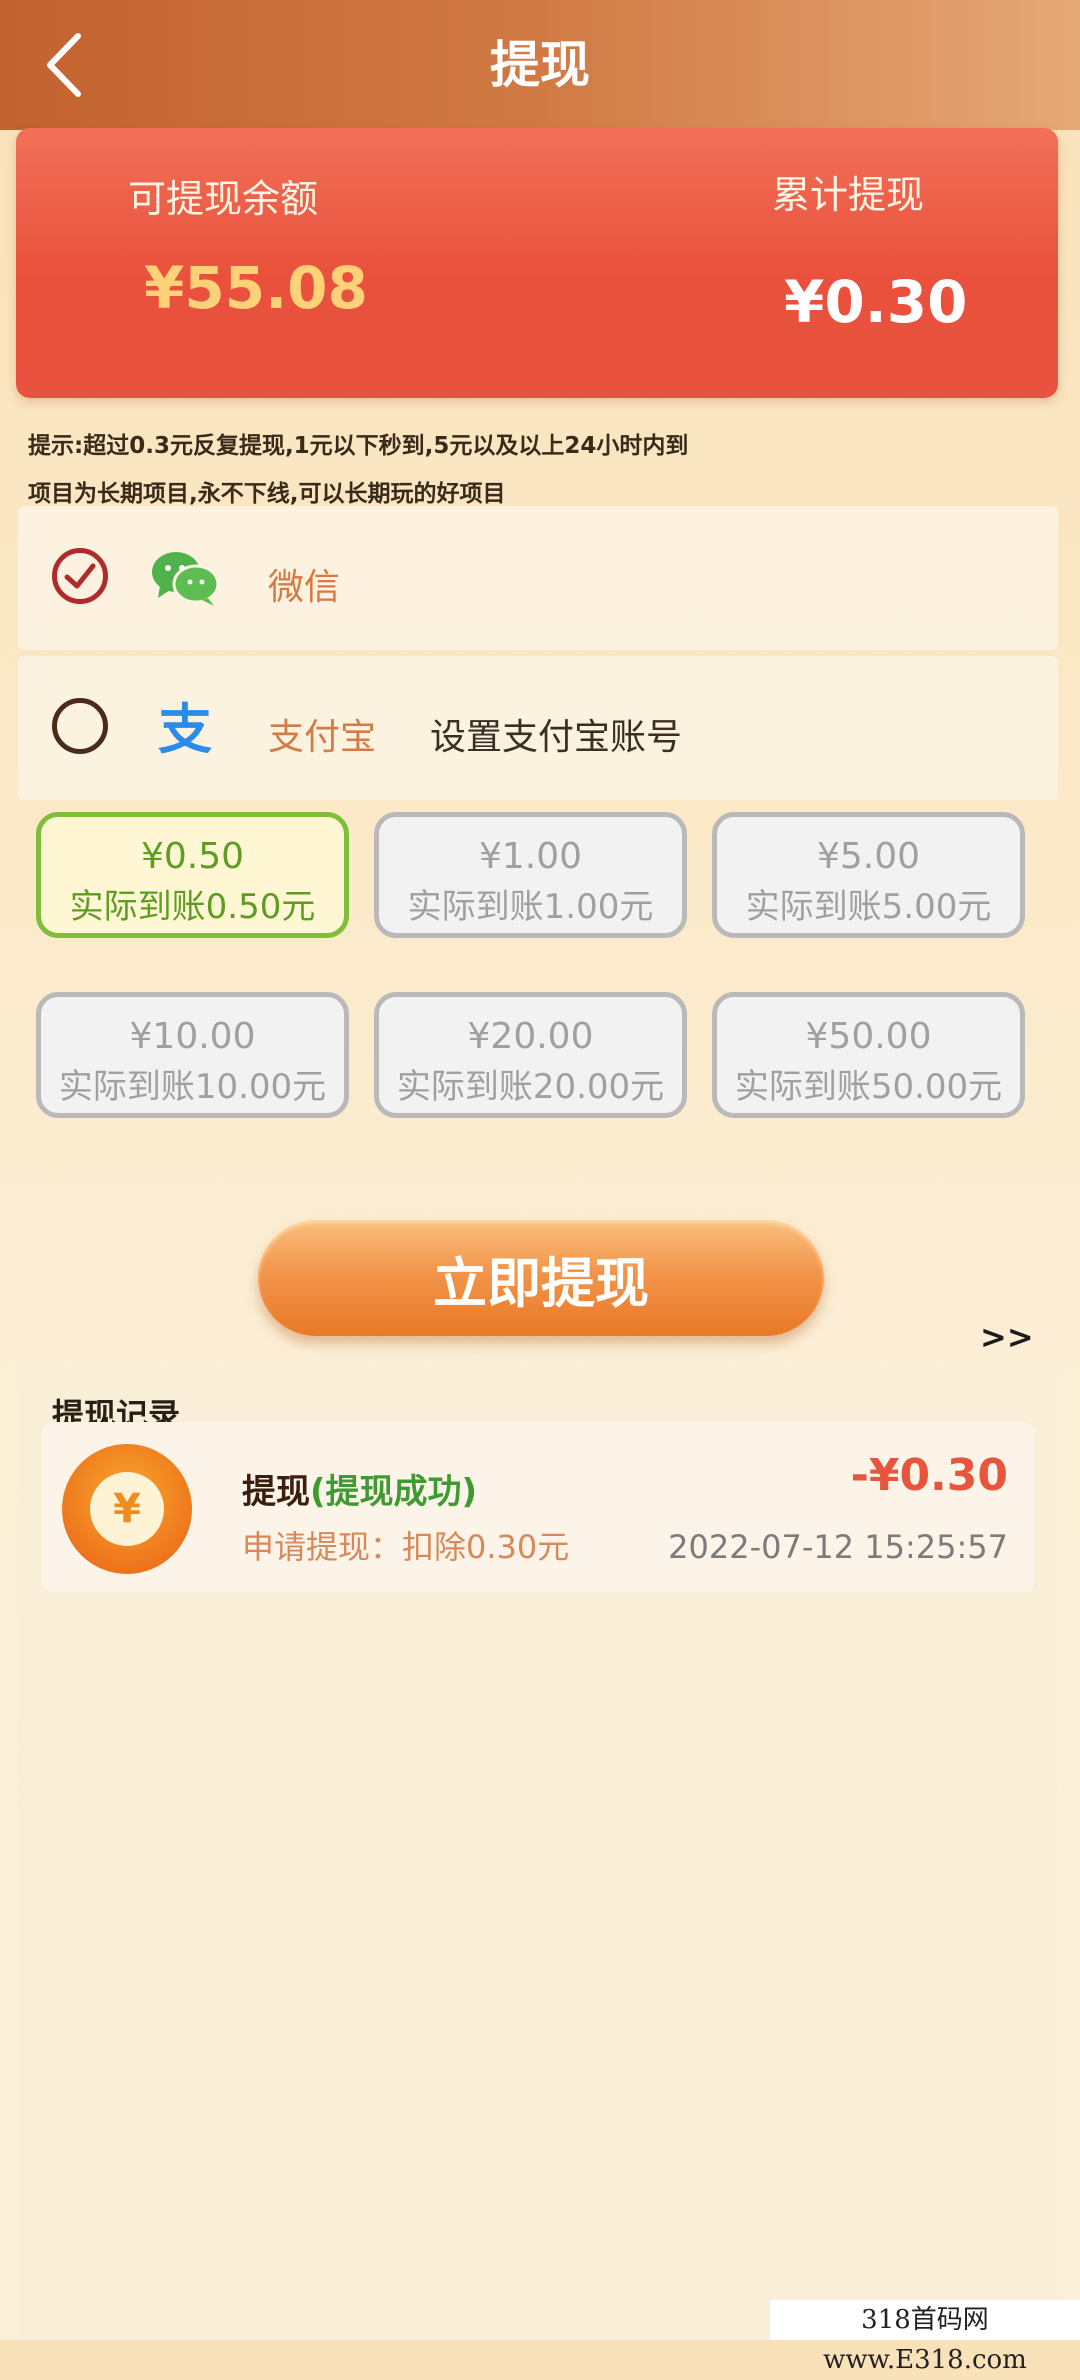  Describe the element at coordinates (848, 195) in the screenshot. I see `total-withdrawn-label: 累计提现` at that location.